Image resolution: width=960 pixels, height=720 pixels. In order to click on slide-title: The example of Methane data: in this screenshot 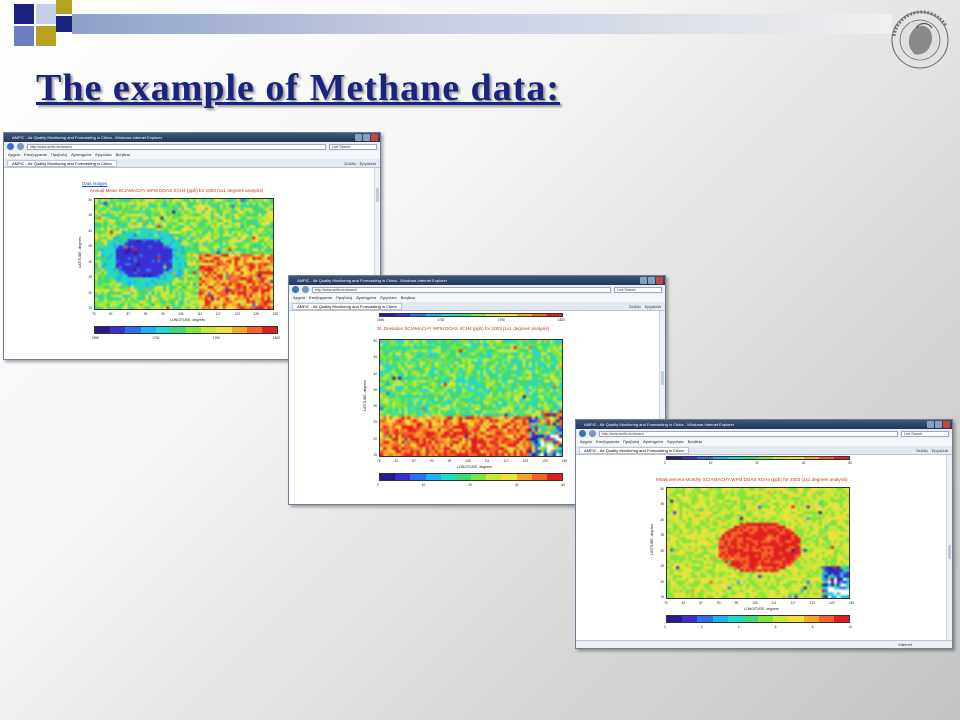, I will do `click(298, 88)`.